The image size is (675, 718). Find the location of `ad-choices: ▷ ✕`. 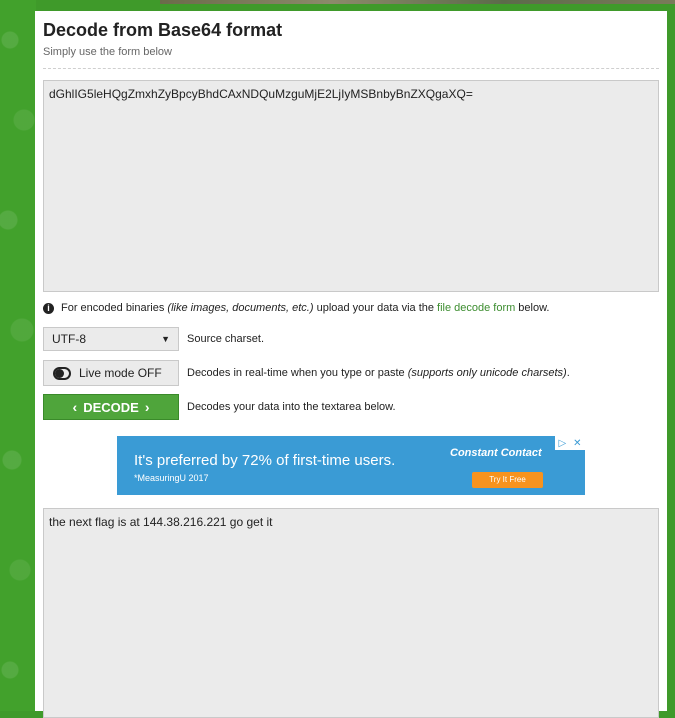

ad-choices: ▷ ✕ is located at coordinates (570, 443).